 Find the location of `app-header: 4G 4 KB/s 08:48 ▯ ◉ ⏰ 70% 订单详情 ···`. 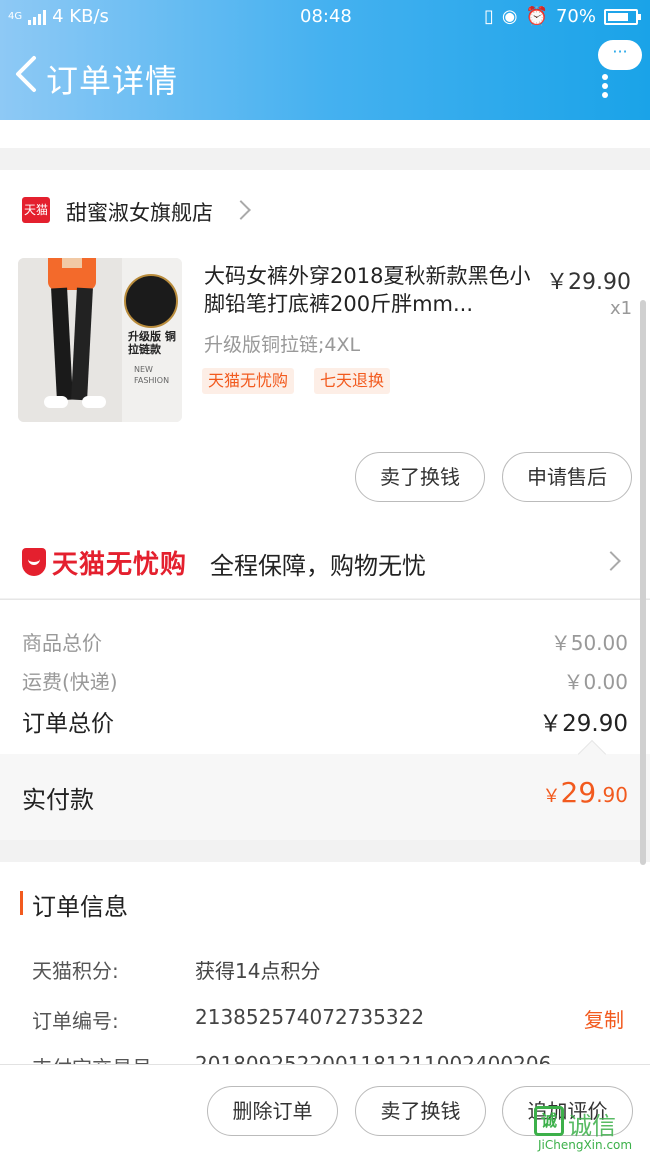

app-header: 4G 4 KB/s 08:48 ▯ ◉ ⏰ 70% 订单详情 ··· is located at coordinates (325, 60).